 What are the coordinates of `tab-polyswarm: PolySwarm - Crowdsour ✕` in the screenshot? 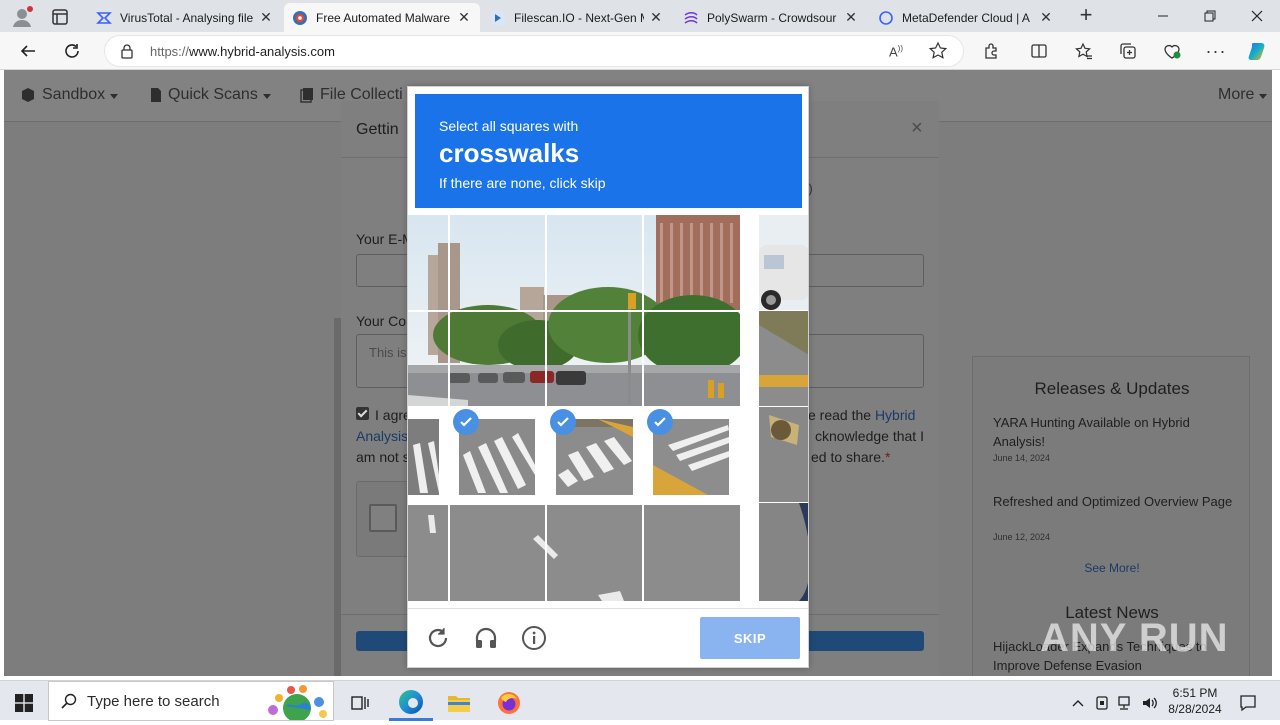 It's located at (771, 17).